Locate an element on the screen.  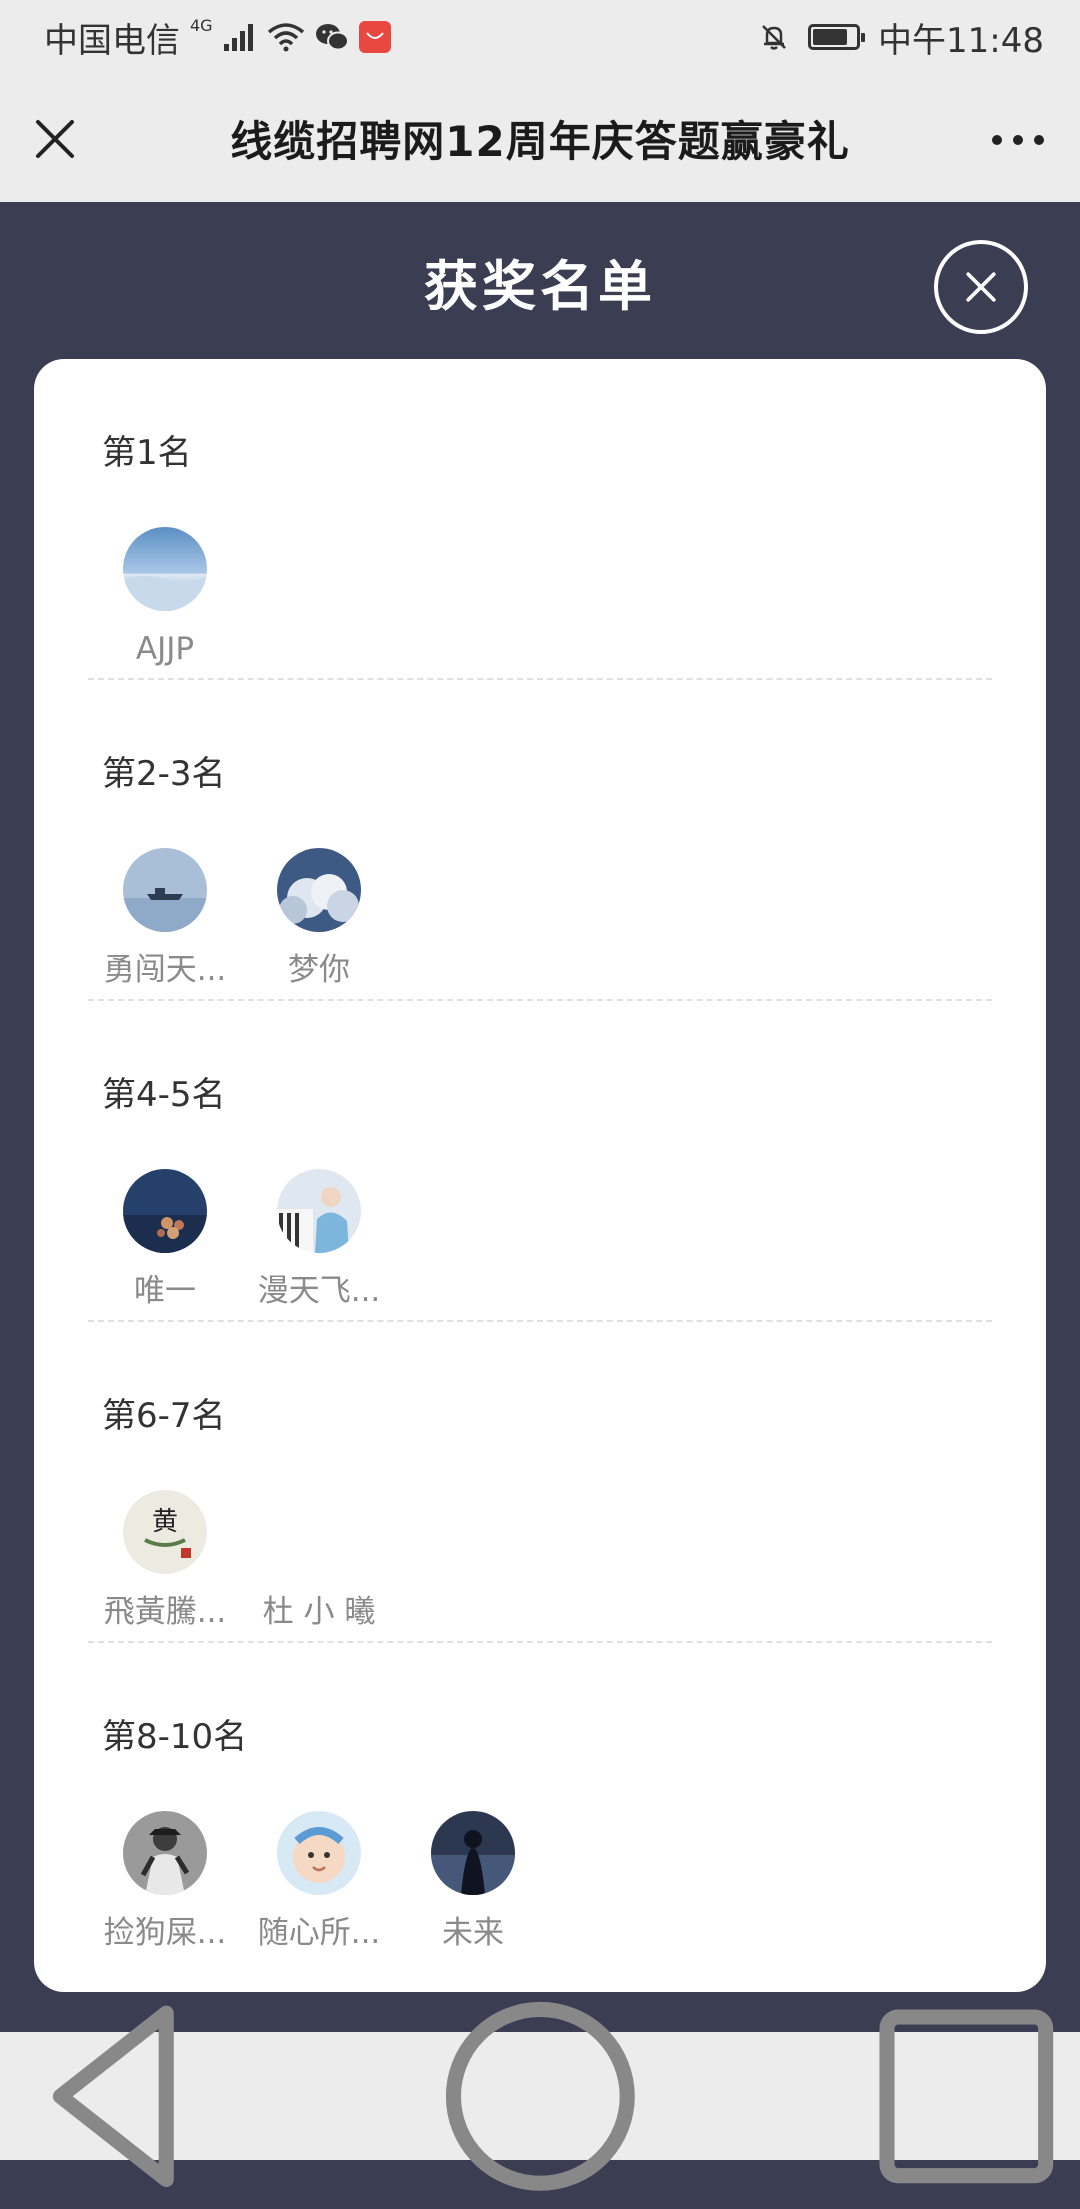
rank-label: 第6-7名 is located at coordinates (169, 1420).